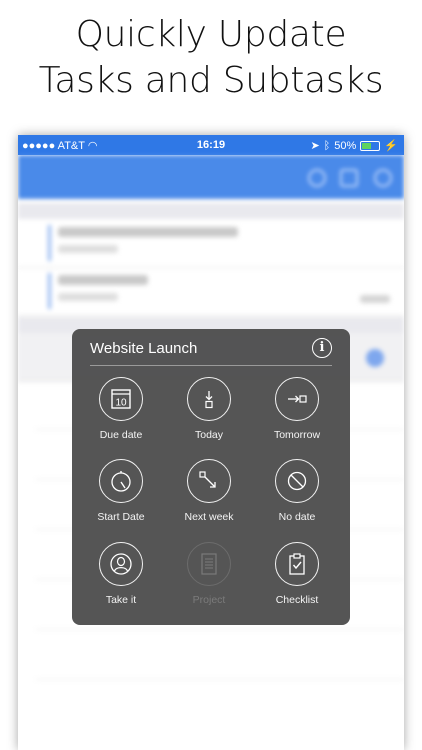 Image resolution: width=422 pixels, height=750 pixels. I want to click on location-icon: ➤, so click(315, 146).